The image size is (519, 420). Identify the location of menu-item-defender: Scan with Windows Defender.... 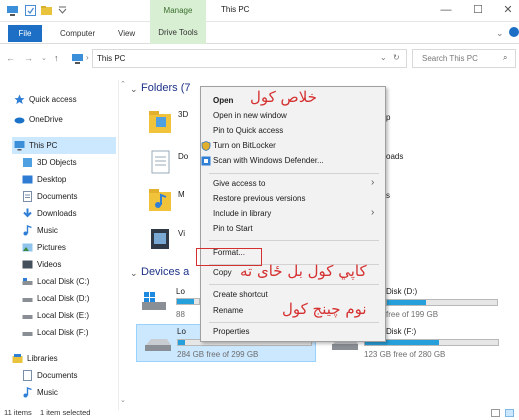
(268, 160).